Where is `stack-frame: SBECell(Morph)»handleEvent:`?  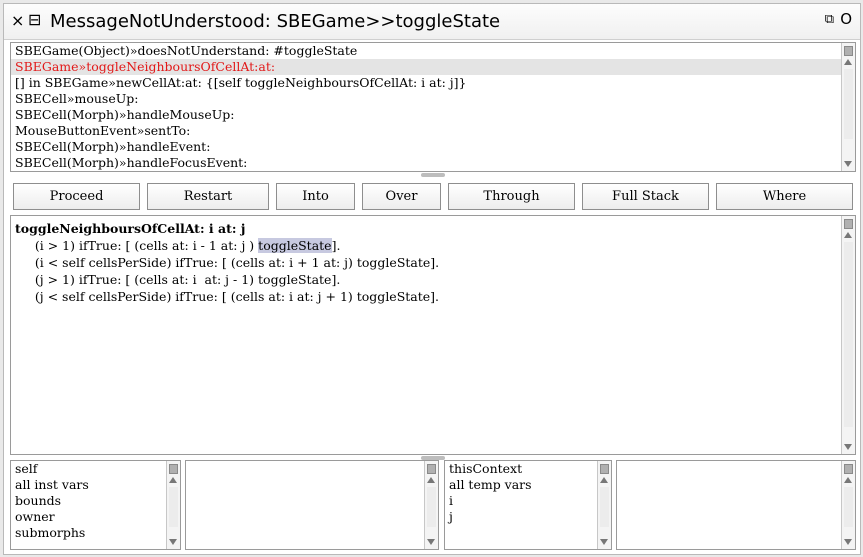
stack-frame: SBECell(Morph)»handleEvent: is located at coordinates (426, 147).